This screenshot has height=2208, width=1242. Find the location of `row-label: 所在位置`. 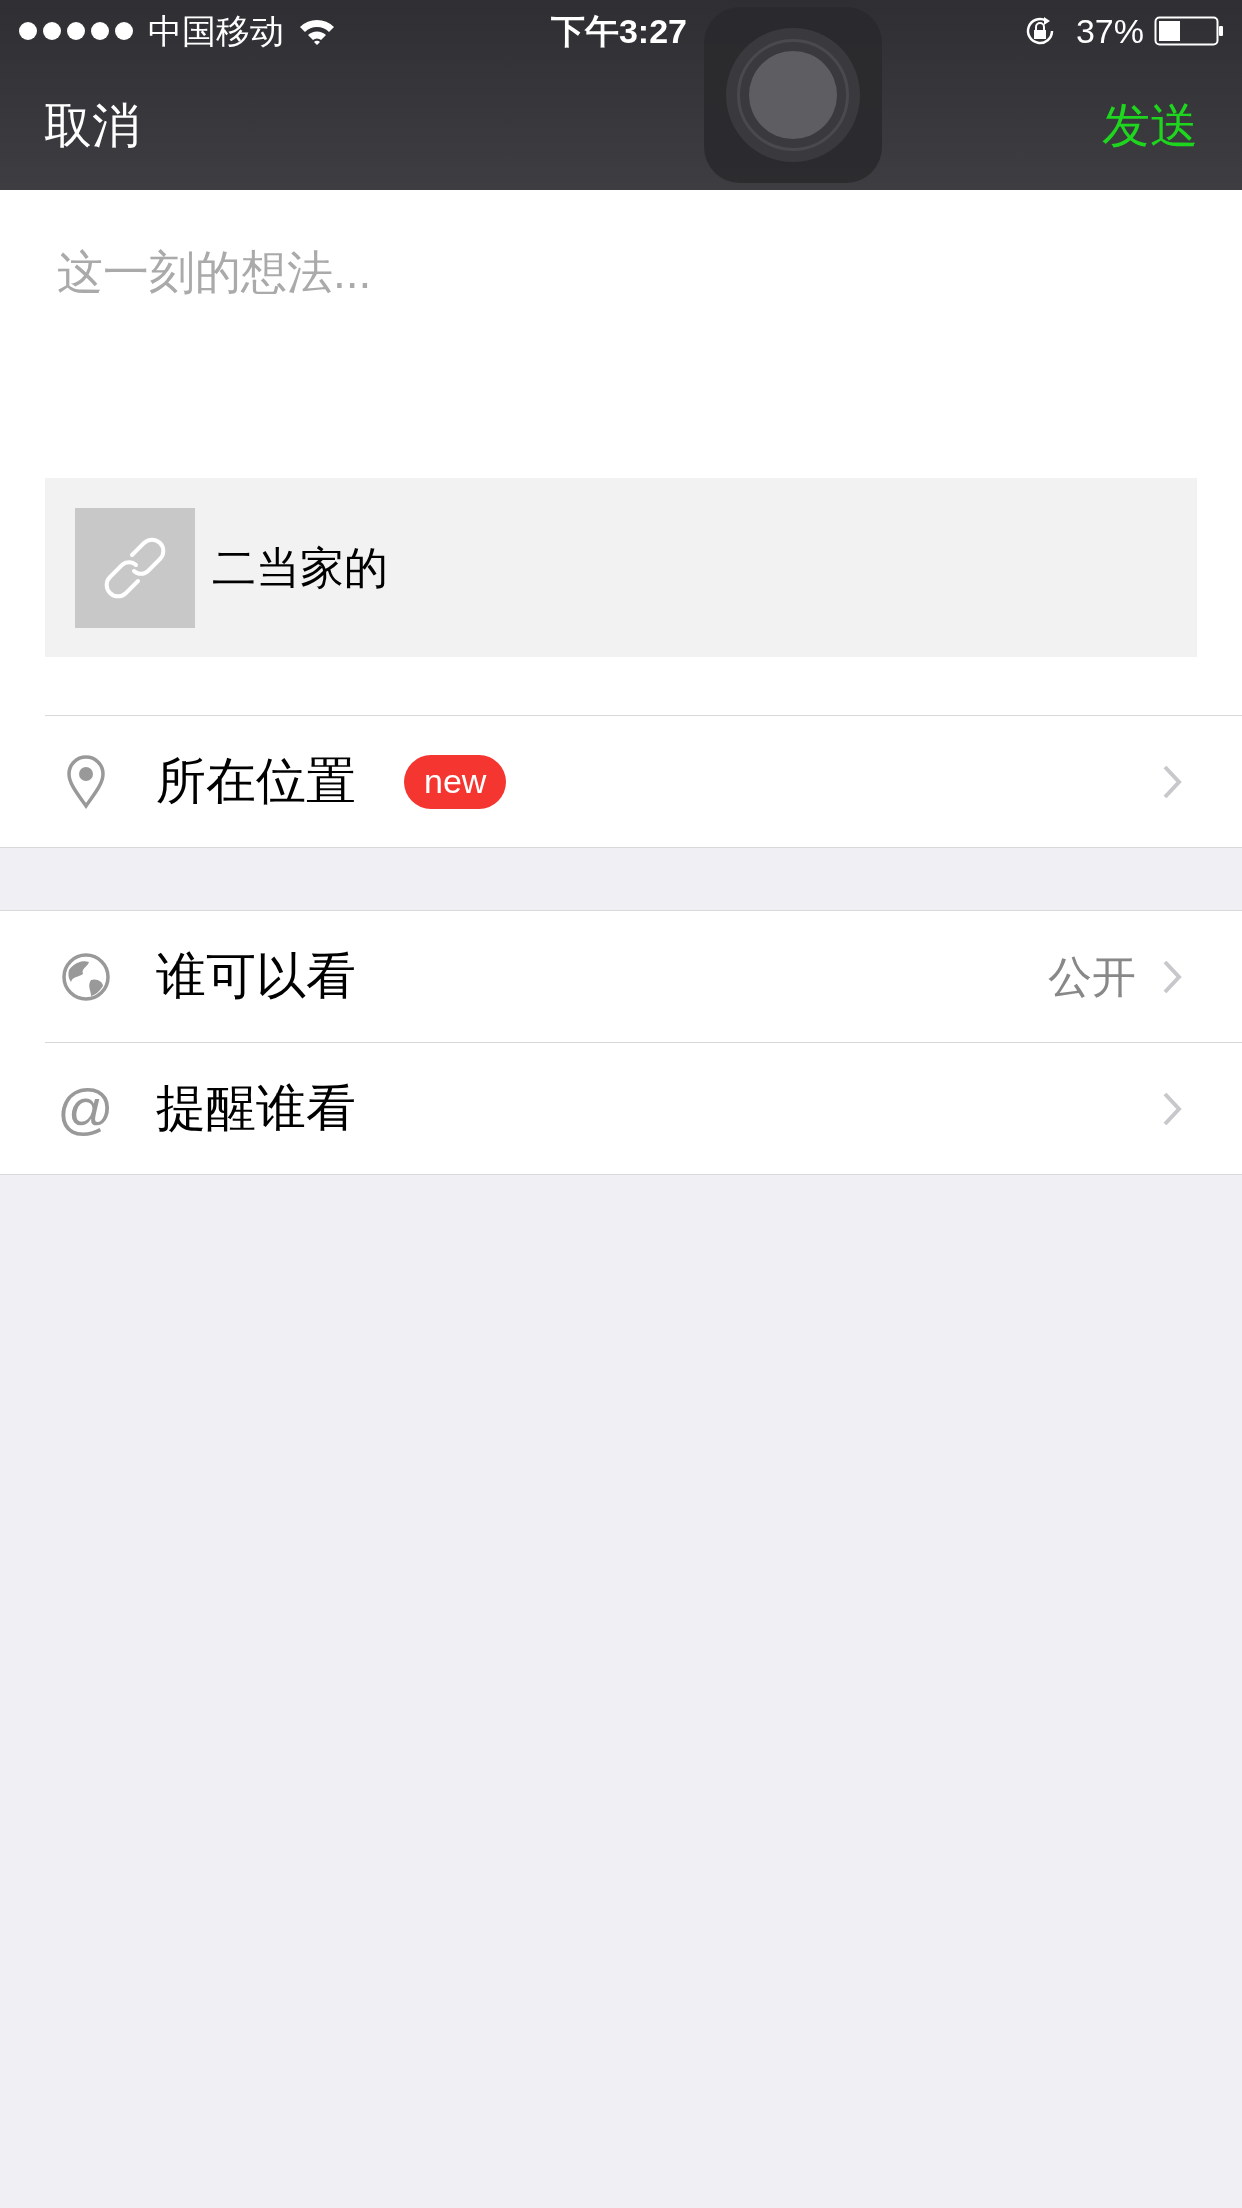

row-label: 所在位置 is located at coordinates (256, 781).